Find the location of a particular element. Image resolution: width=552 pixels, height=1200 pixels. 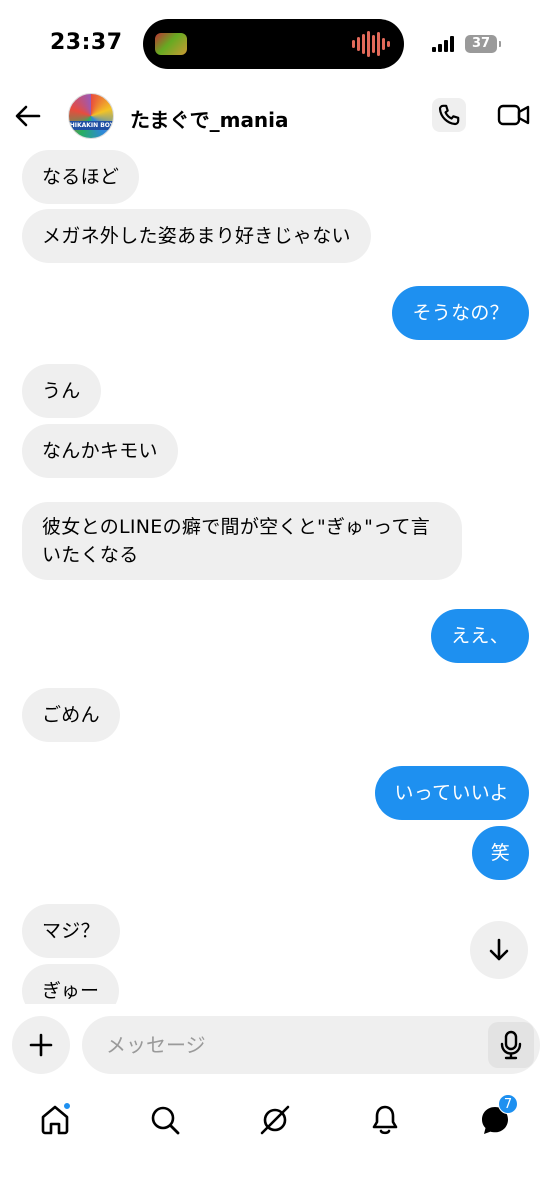

message-incoming: なんかキモい is located at coordinates (100, 451).